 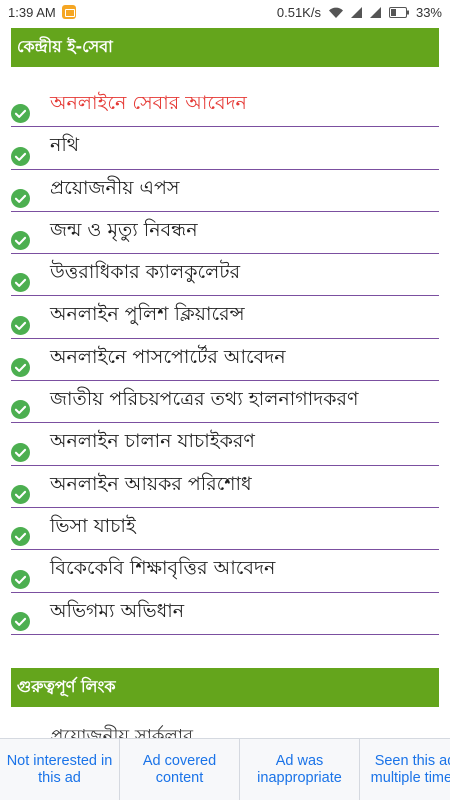 I want to click on service-list-item: বিকেকেবি শিক্ষাবৃত্তির আবেদন, so click(x=225, y=571).